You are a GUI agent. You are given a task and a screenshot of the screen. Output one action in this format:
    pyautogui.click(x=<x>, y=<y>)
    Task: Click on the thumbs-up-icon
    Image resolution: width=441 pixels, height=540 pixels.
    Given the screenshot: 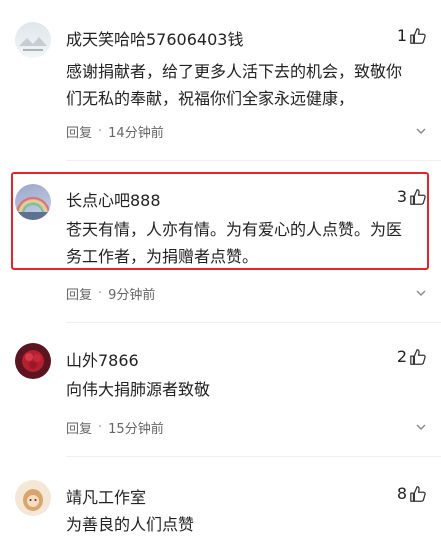 What is the action you would take?
    pyautogui.click(x=418, y=493)
    